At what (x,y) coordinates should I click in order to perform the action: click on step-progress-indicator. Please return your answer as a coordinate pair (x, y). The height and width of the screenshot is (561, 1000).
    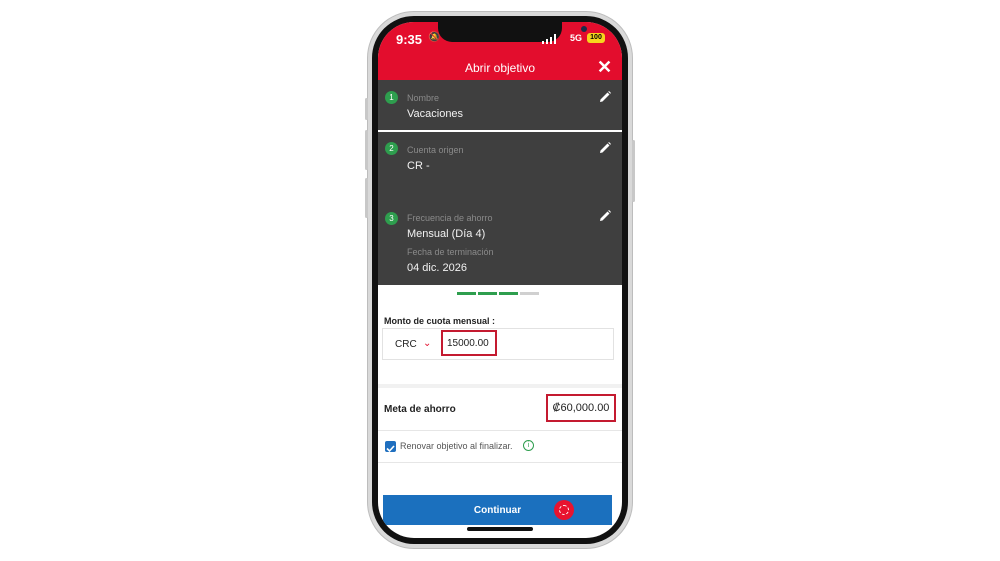
    Looking at the image, I should click on (499, 293).